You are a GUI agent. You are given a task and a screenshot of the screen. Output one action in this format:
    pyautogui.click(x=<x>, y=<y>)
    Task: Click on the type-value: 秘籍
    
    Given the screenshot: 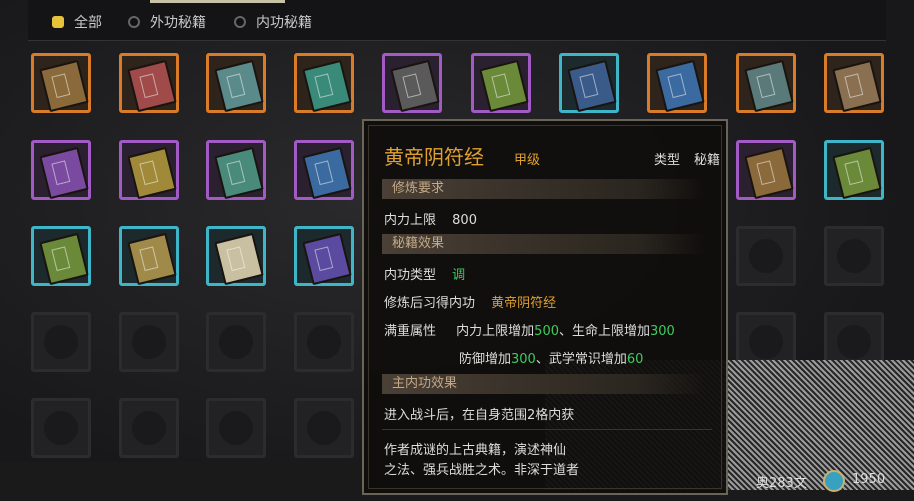 What is the action you would take?
    pyautogui.click(x=707, y=160)
    